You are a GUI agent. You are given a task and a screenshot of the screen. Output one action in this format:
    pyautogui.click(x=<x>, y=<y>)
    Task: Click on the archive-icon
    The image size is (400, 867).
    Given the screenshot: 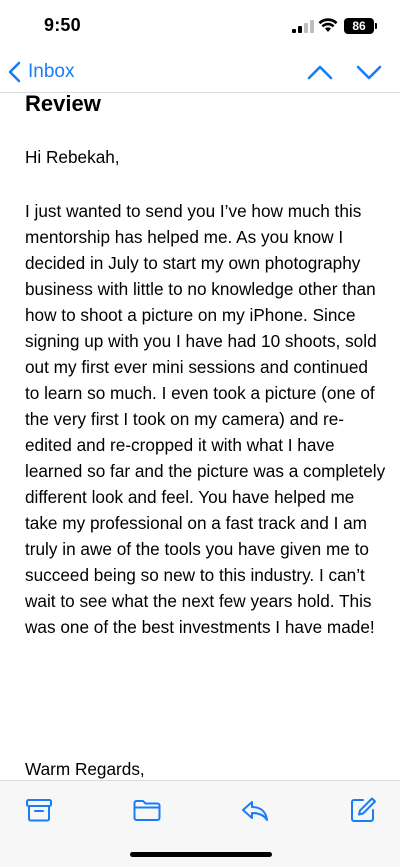 What is the action you would take?
    pyautogui.click(x=39, y=810)
    